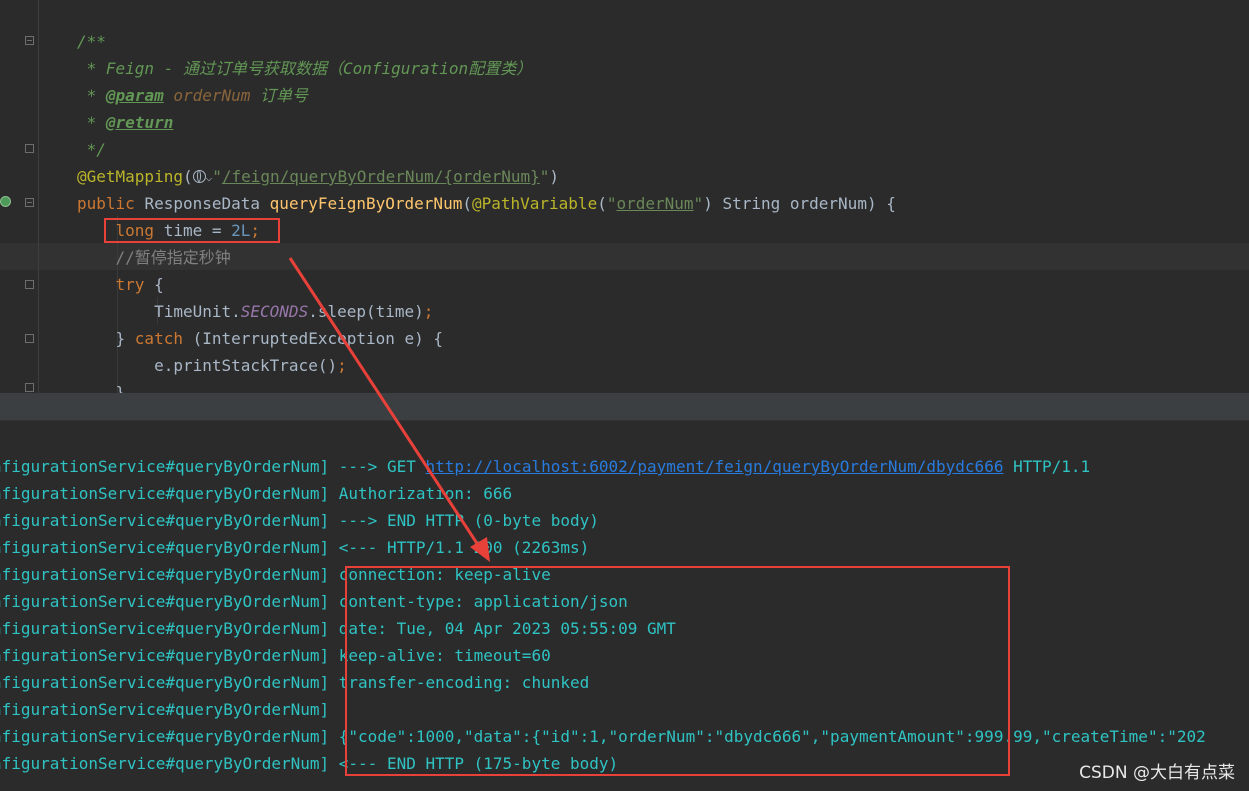 The image size is (1249, 791). Describe the element at coordinates (624, 406) in the screenshot. I see `tool-window-divider` at that location.